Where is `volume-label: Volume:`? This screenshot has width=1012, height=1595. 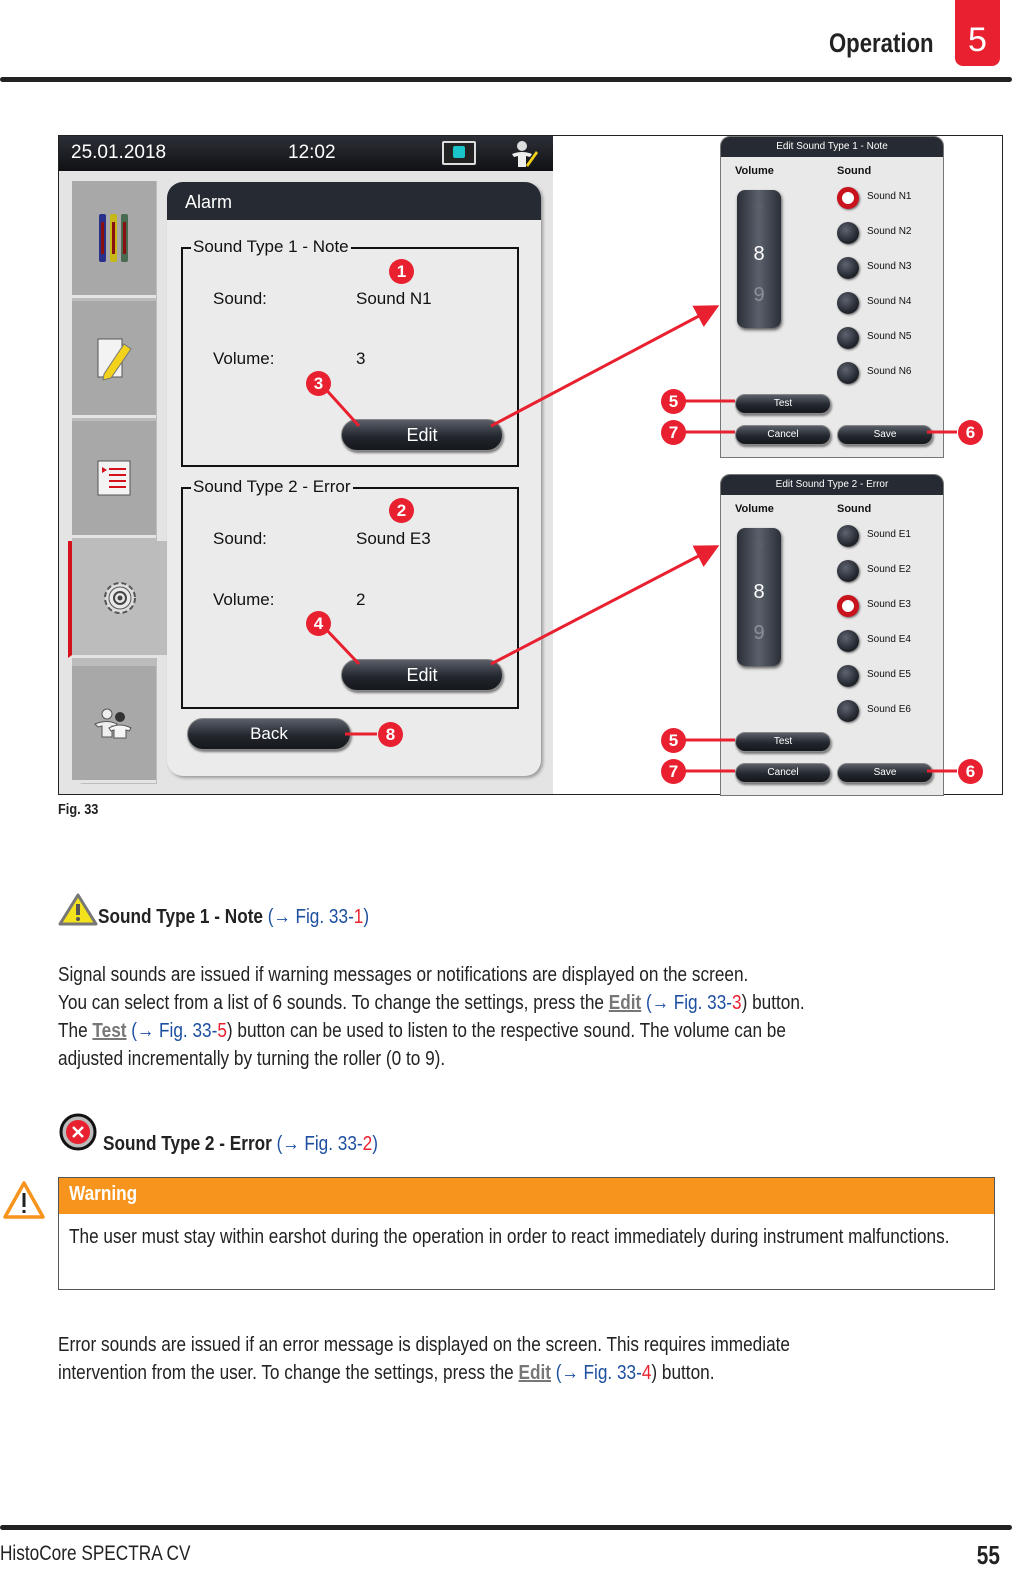 volume-label: Volume: is located at coordinates (244, 358).